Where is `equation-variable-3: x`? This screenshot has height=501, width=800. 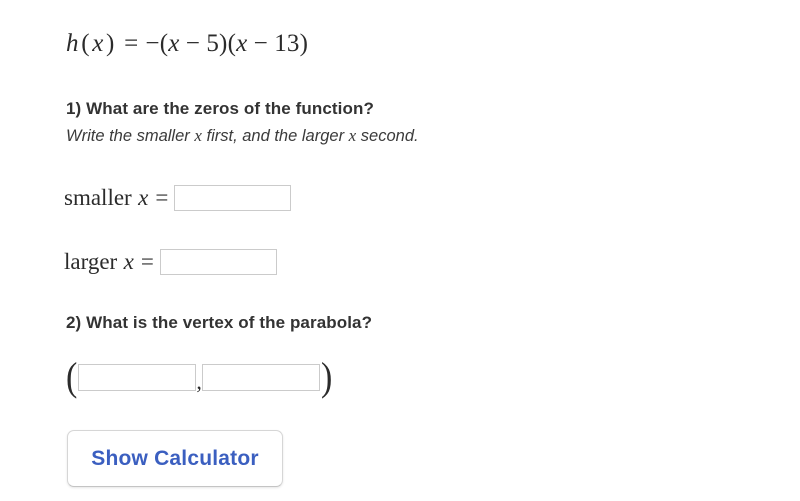
equation-variable-3: x is located at coordinates (242, 43).